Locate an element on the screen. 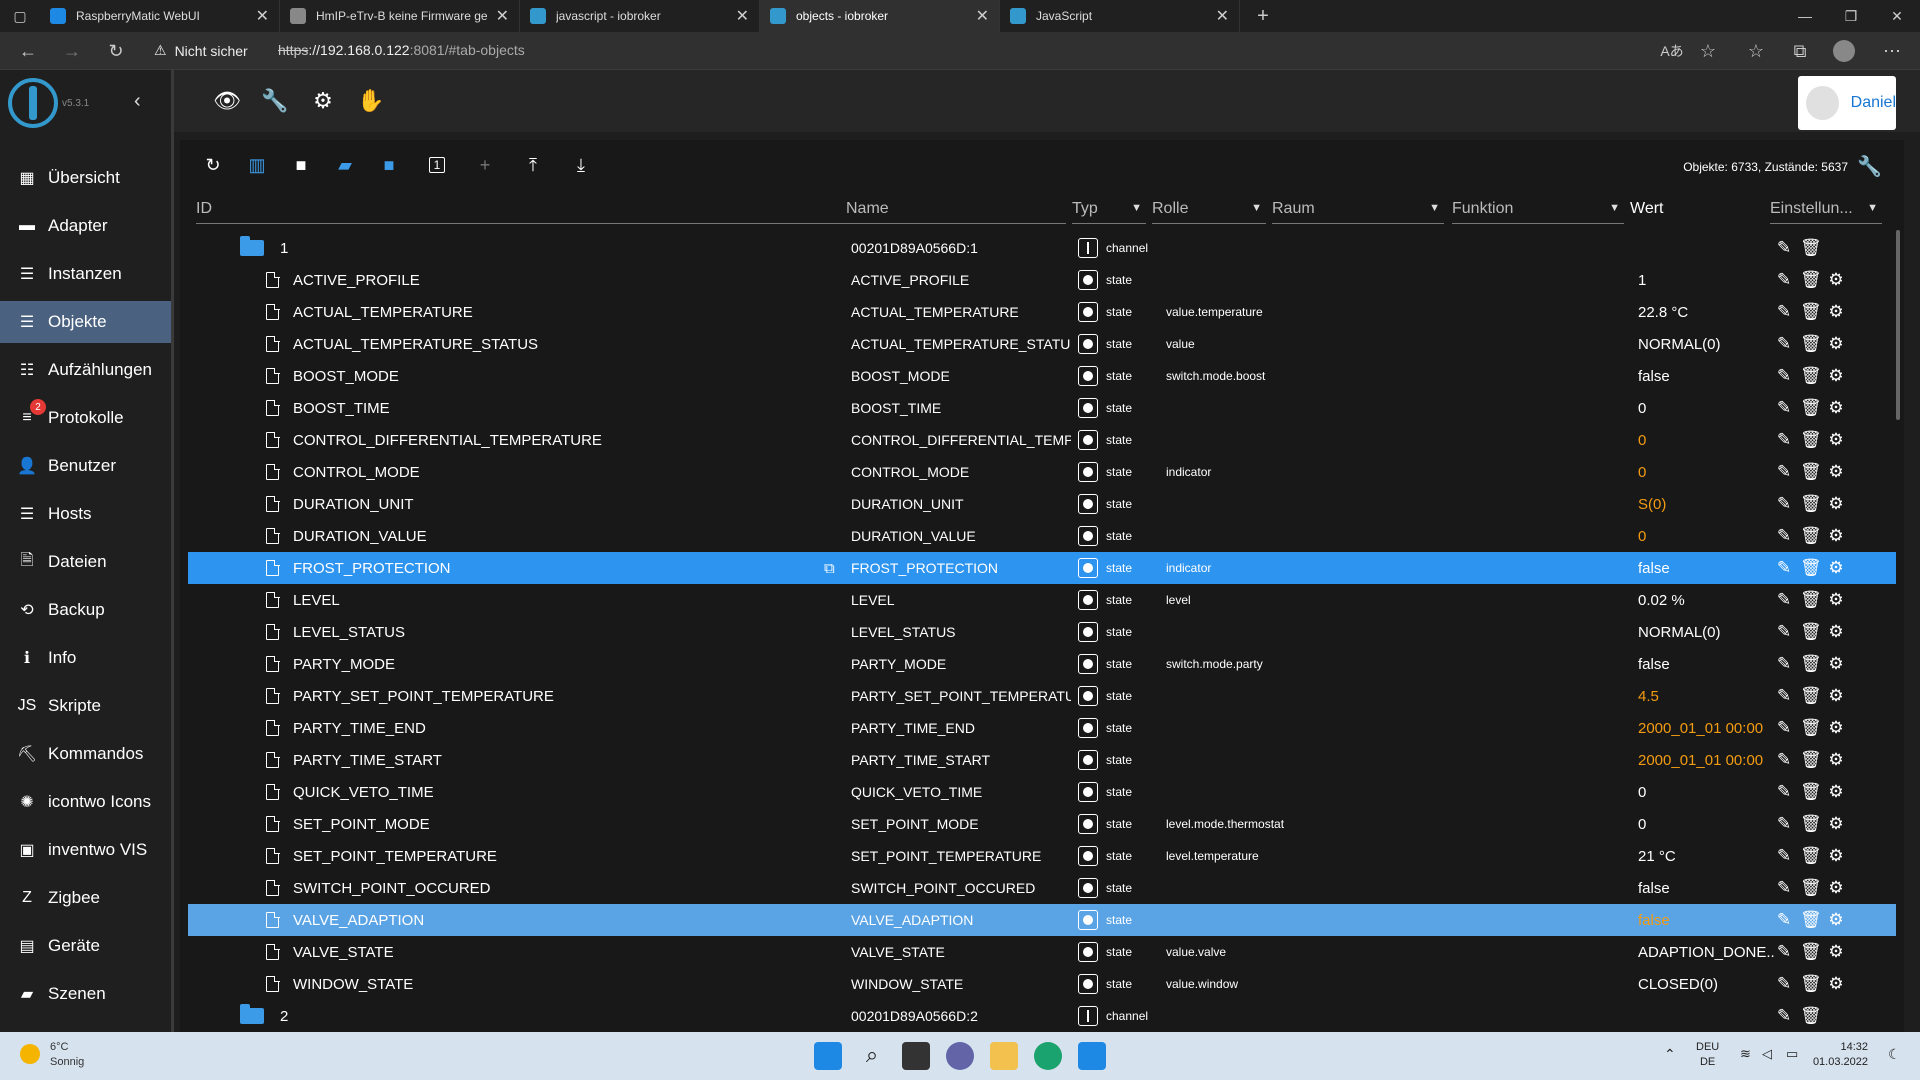 Image resolution: width=1920 pixels, height=1080 pixels. restore-icon: ❐ is located at coordinates (1851, 16).